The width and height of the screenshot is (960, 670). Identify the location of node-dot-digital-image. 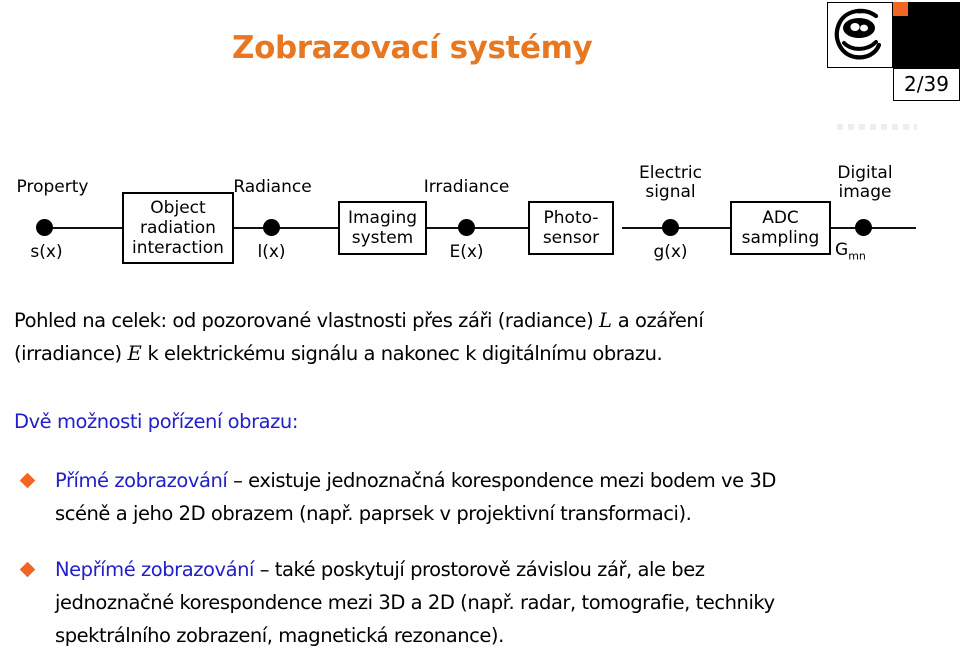
(863, 227).